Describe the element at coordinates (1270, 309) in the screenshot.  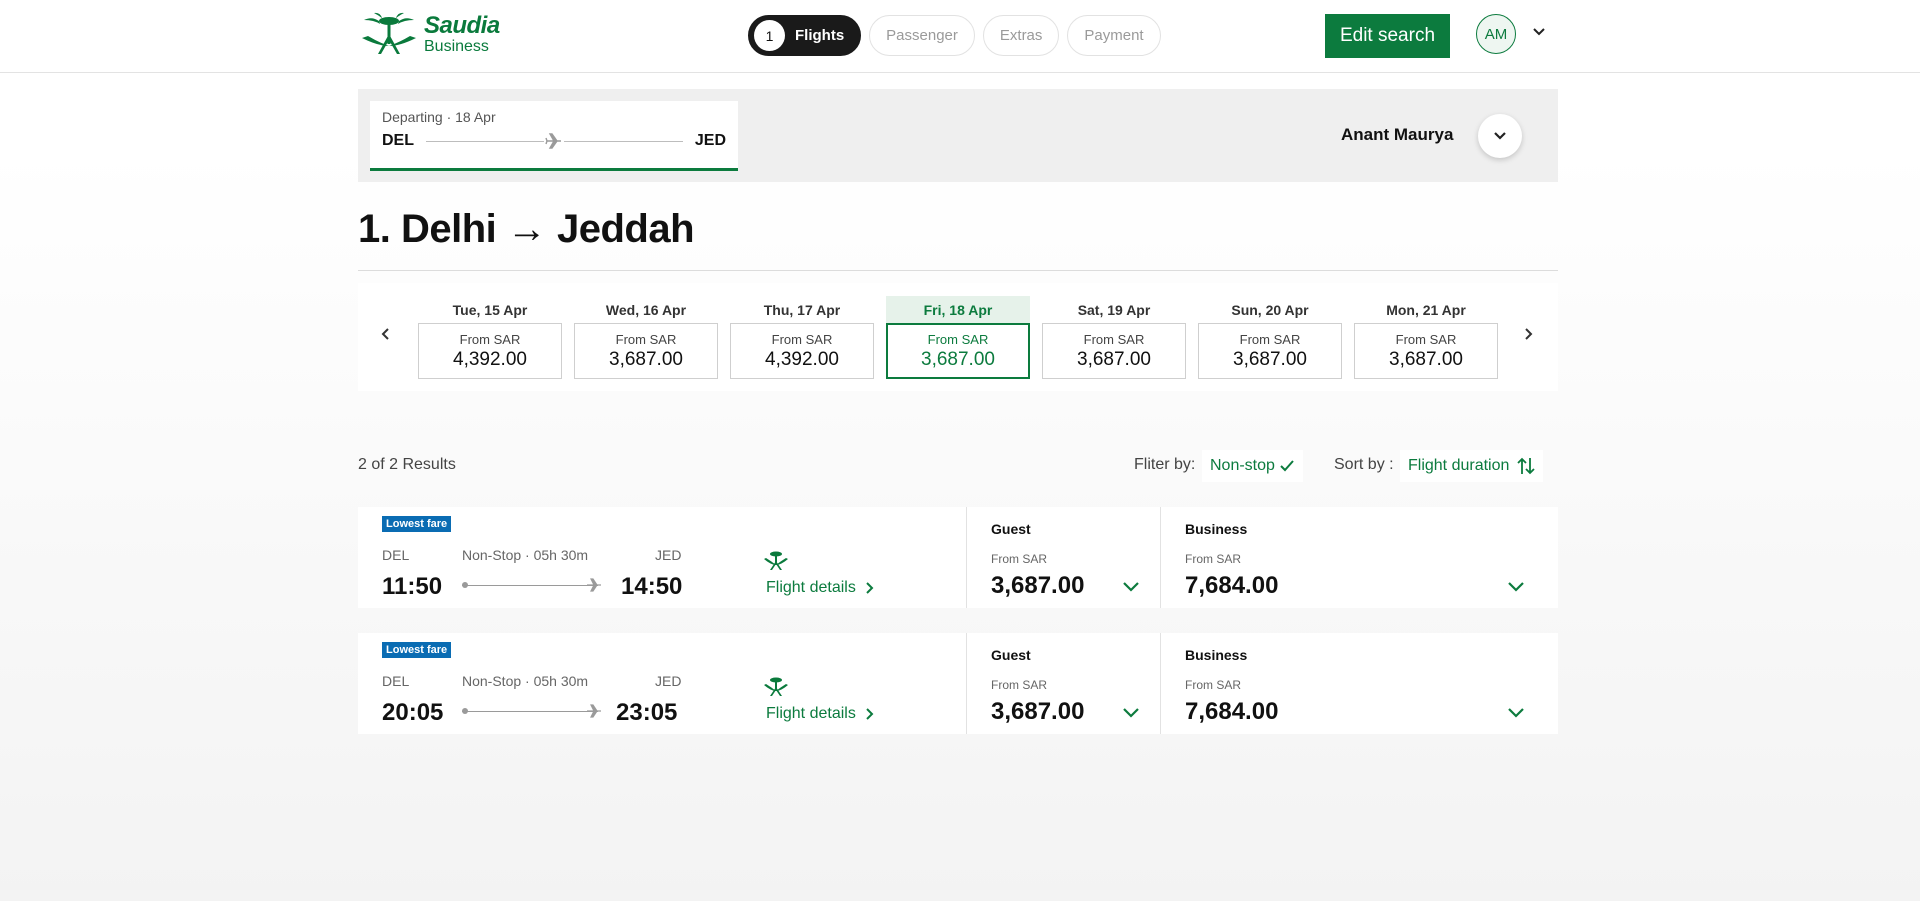
I see `date-label: Sun, 20 Apr` at that location.